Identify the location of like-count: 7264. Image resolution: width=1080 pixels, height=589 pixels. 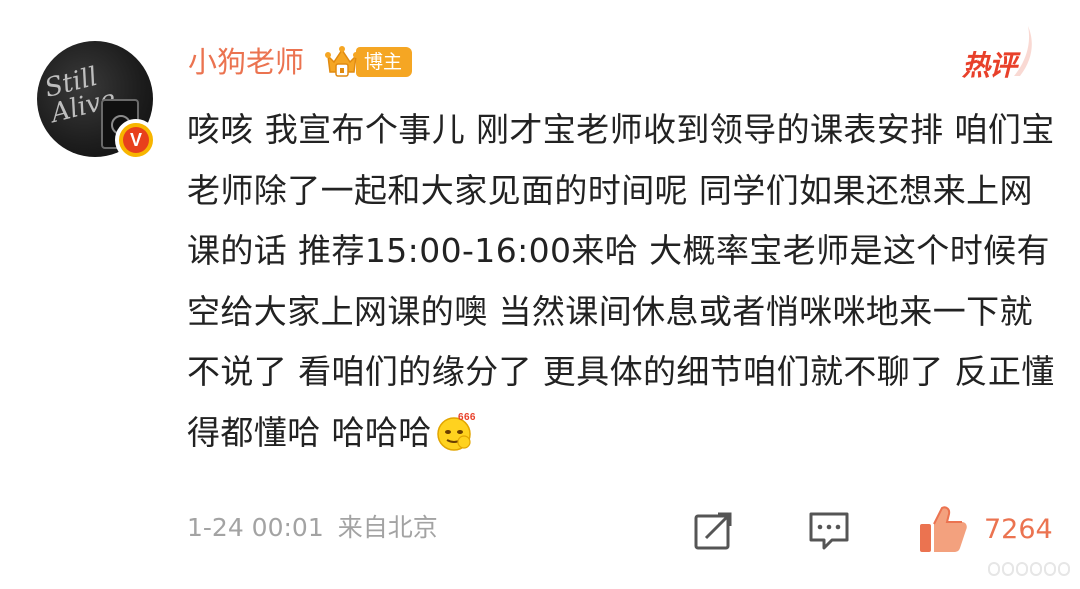
(1018, 529).